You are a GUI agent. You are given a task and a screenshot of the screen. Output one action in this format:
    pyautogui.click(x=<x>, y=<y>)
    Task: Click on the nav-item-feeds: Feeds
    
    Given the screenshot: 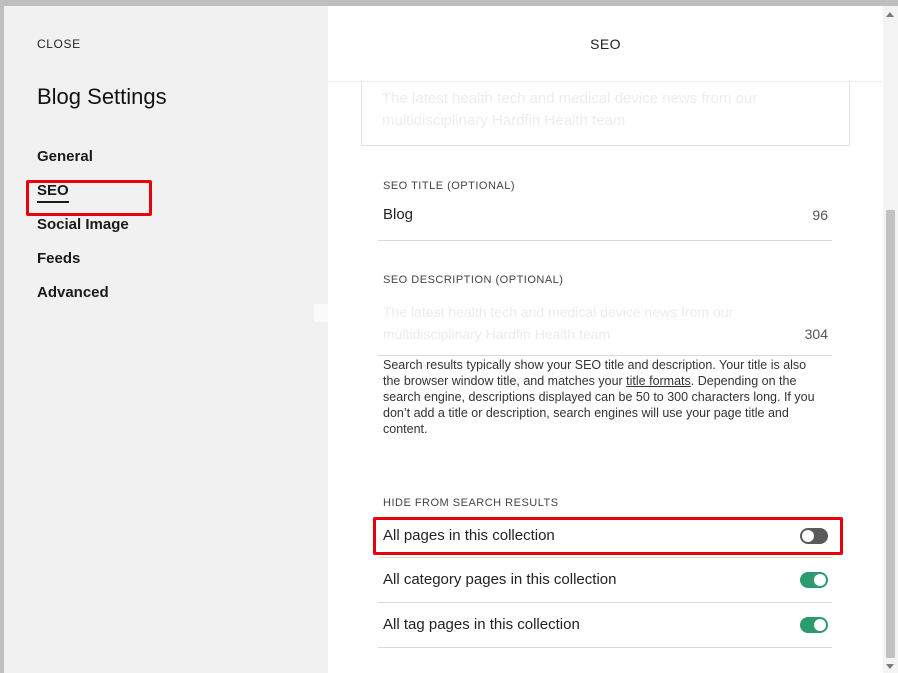 What is the action you would take?
    pyautogui.click(x=83, y=266)
    